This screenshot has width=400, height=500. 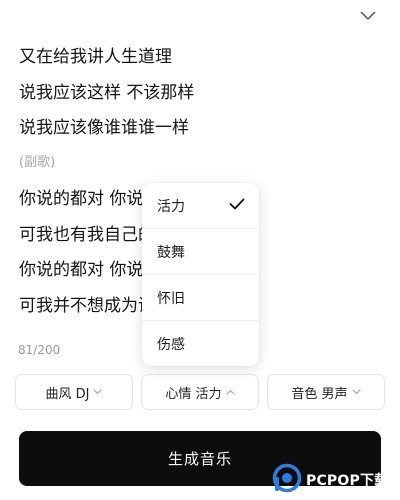 What do you see at coordinates (171, 206) in the screenshot?
I see `mood-option-label: 活力` at bounding box center [171, 206].